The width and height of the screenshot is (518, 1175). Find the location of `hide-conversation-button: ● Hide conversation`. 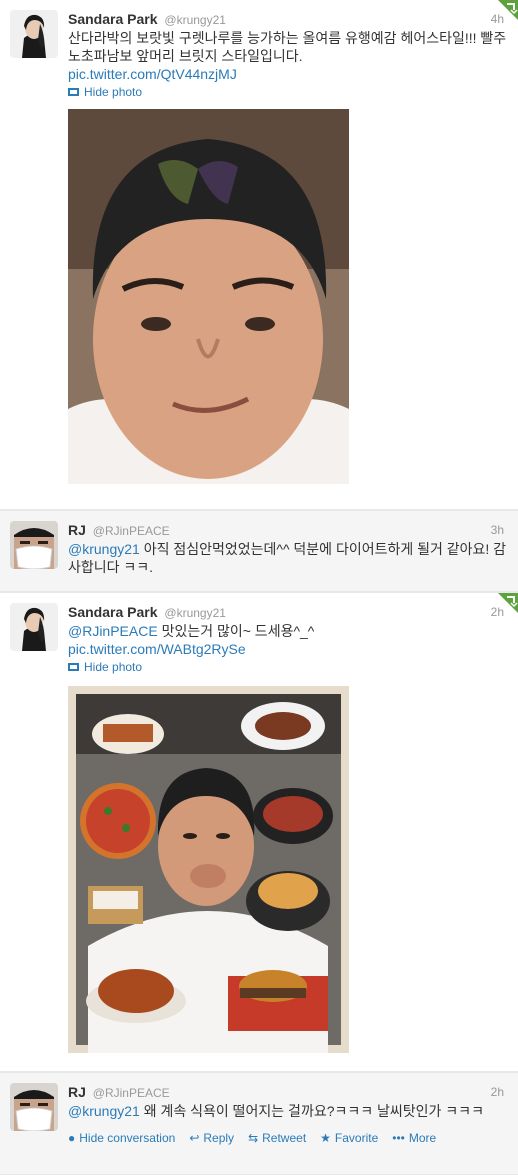

hide-conversation-button: ● Hide conversation is located at coordinates (121, 1138).